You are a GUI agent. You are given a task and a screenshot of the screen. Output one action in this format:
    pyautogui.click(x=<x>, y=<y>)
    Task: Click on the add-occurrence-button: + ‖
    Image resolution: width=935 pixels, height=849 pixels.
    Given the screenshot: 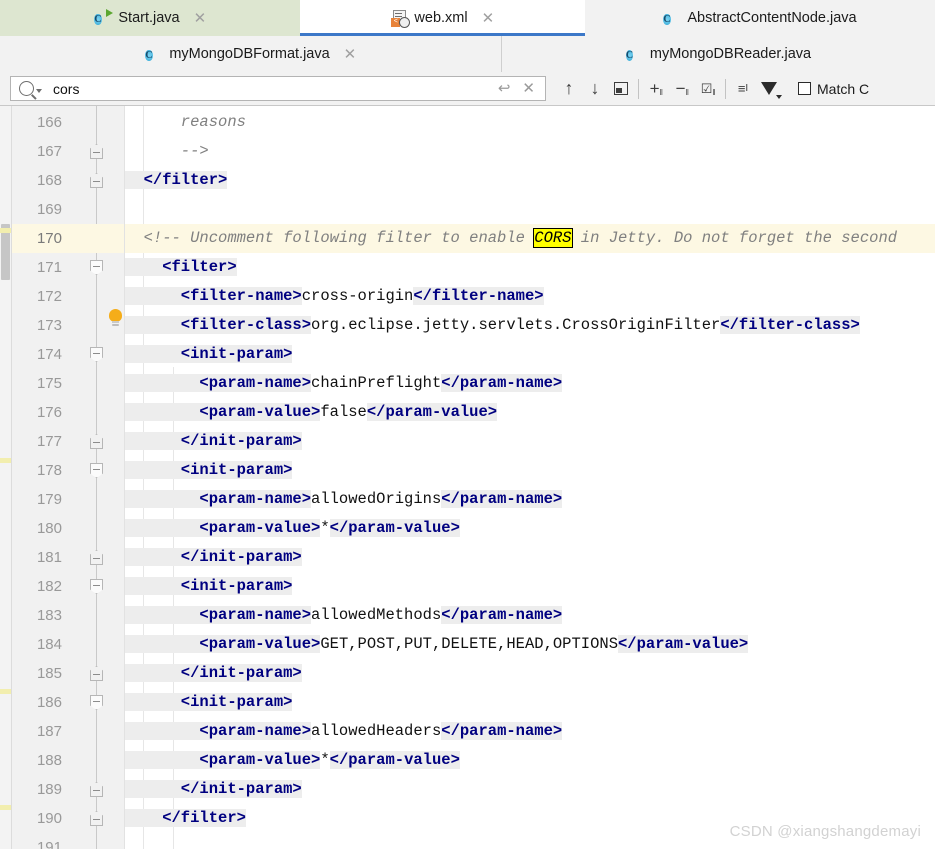 What is the action you would take?
    pyautogui.click(x=656, y=89)
    